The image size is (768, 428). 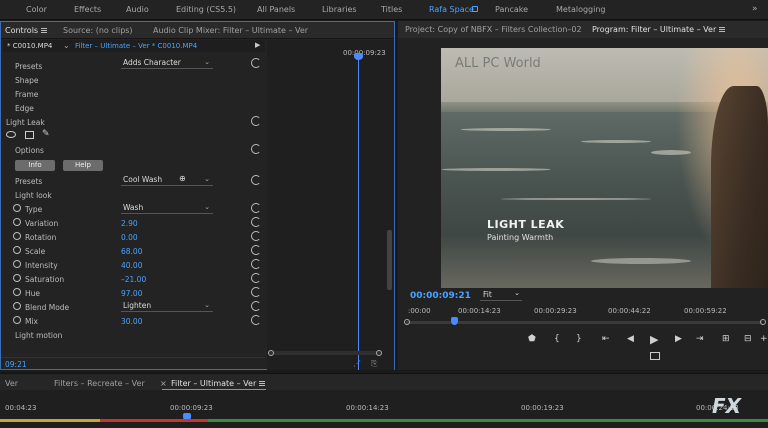 I want to click on filter-icon: ⋰, so click(x=357, y=363).